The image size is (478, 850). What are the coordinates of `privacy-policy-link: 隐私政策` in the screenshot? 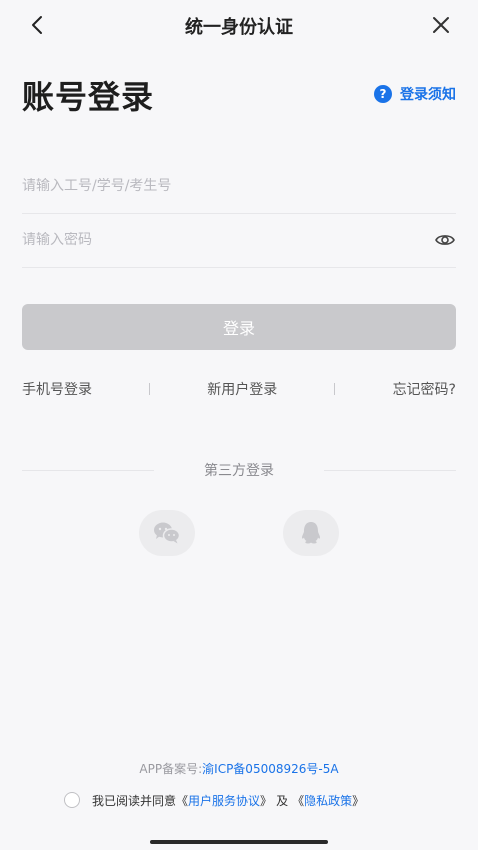 It's located at (328, 800).